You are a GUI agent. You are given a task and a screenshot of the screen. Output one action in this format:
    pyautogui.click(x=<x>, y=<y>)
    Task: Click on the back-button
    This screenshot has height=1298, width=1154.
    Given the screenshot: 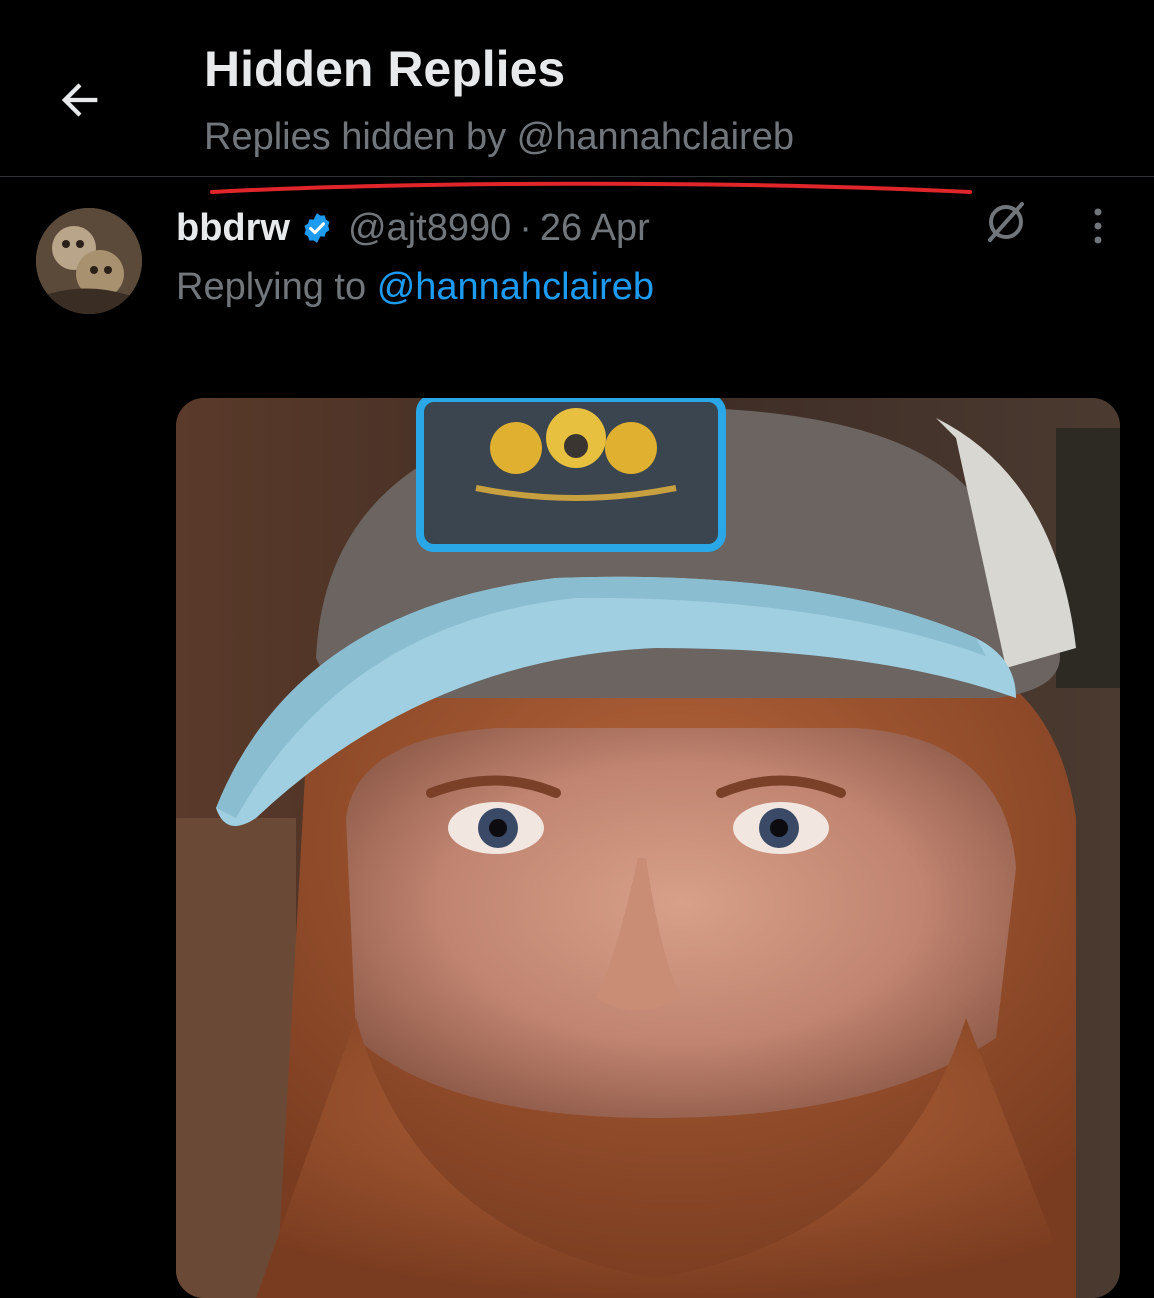 What is the action you would take?
    pyautogui.click(x=80, y=100)
    